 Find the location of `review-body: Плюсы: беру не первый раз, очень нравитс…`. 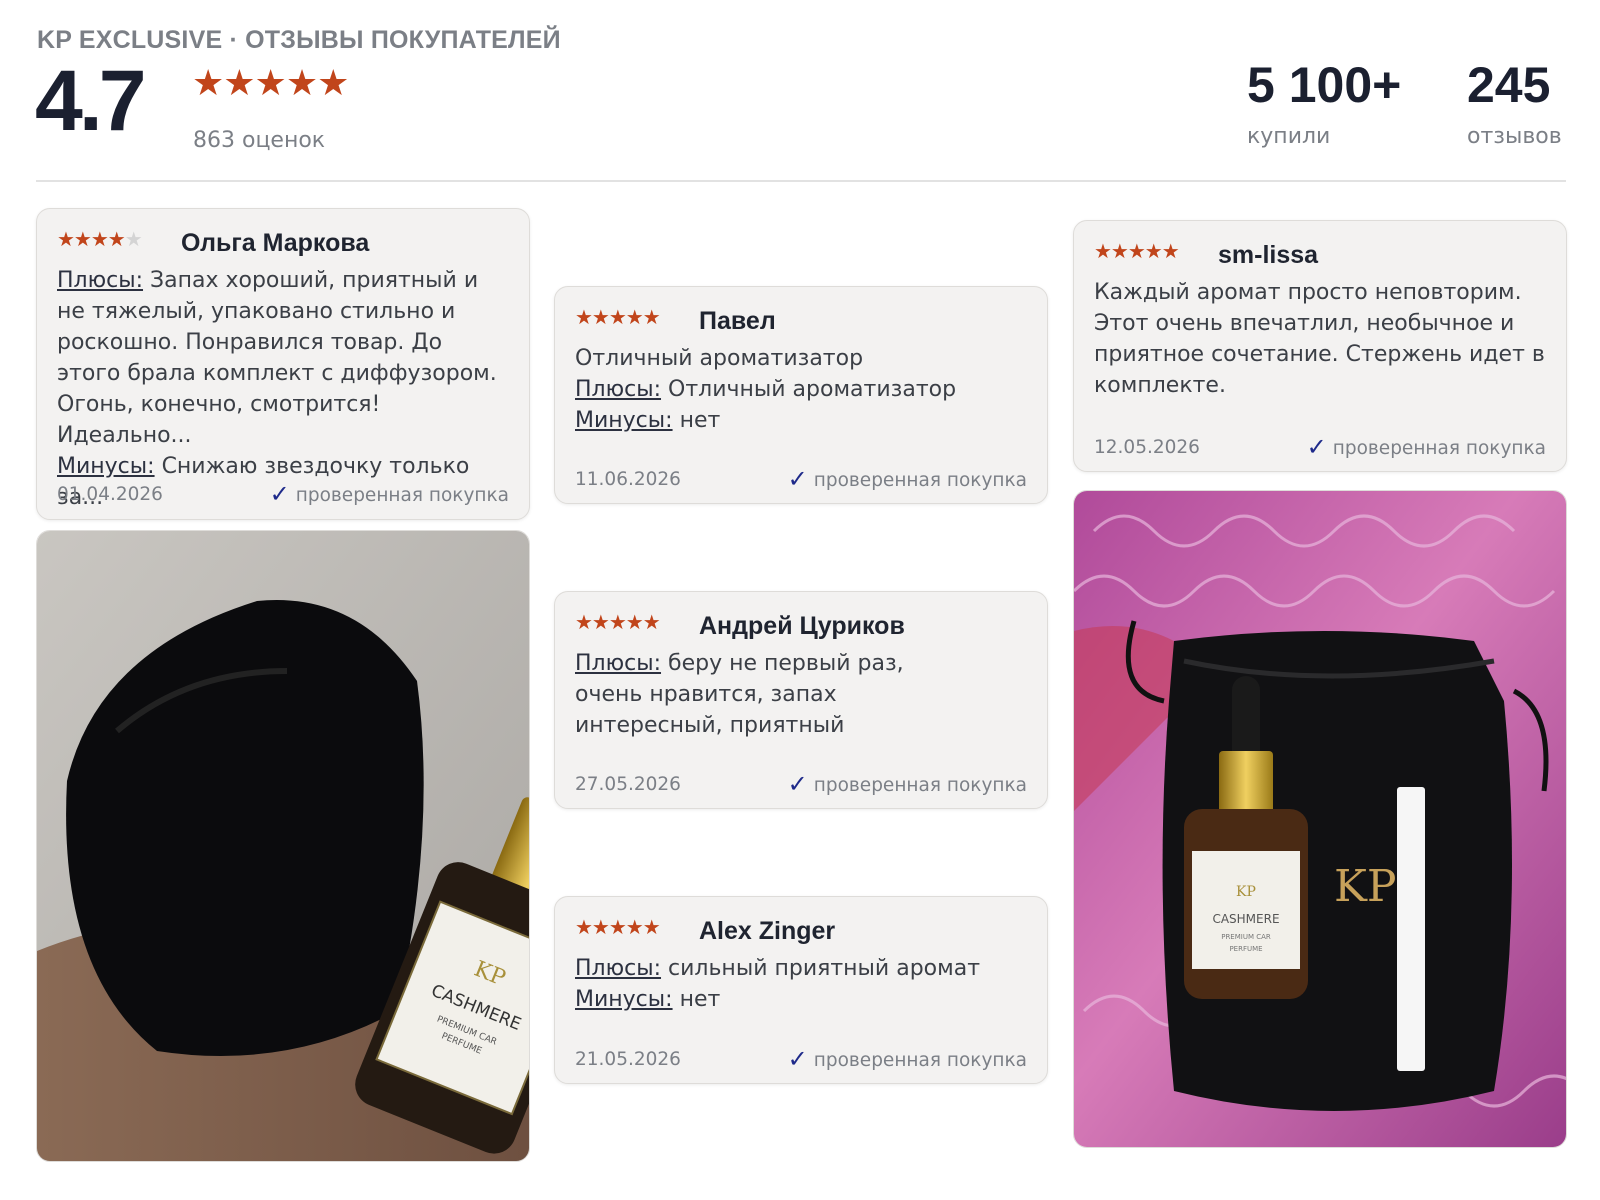

review-body: Плюсы: беру не первый раз, очень нравитс… is located at coordinates (771, 694).